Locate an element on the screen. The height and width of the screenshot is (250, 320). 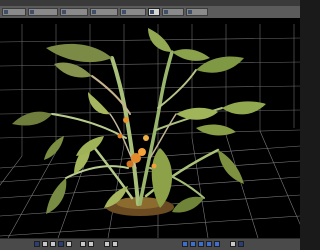
tab-bar is located at coordinates (150, 12).